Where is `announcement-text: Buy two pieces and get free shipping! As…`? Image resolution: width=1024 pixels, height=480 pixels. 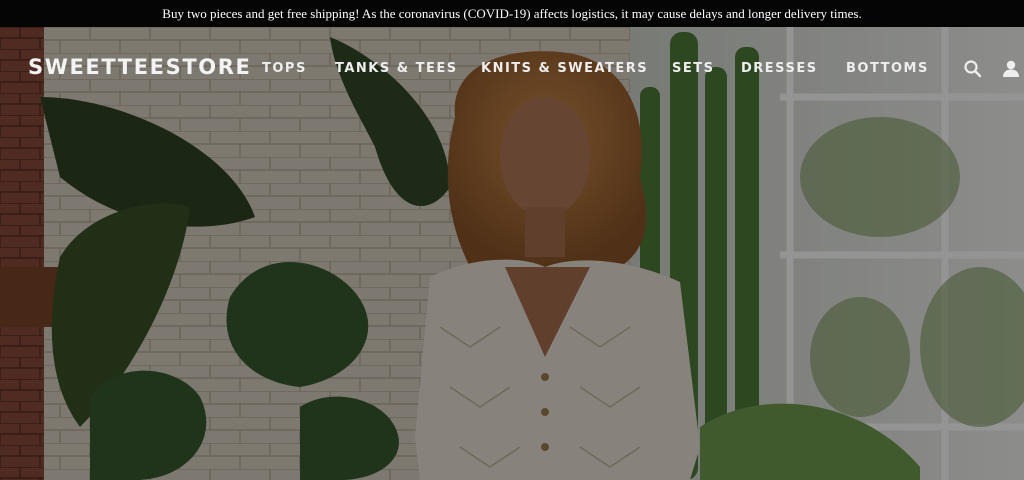
announcement-text: Buy two pieces and get free shipping! As… is located at coordinates (512, 13).